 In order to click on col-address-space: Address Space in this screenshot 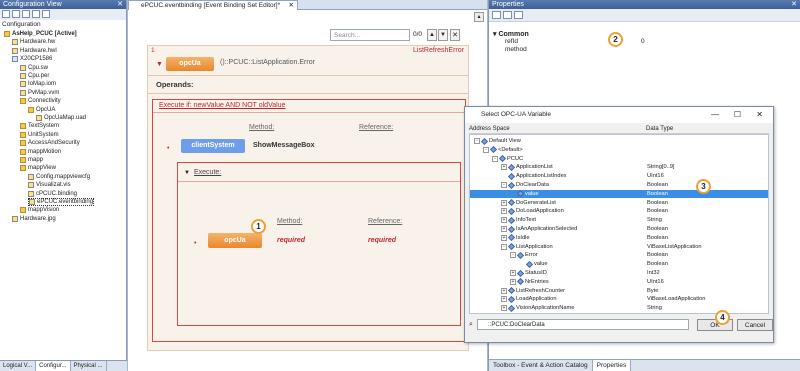, I will do `click(489, 129)`.